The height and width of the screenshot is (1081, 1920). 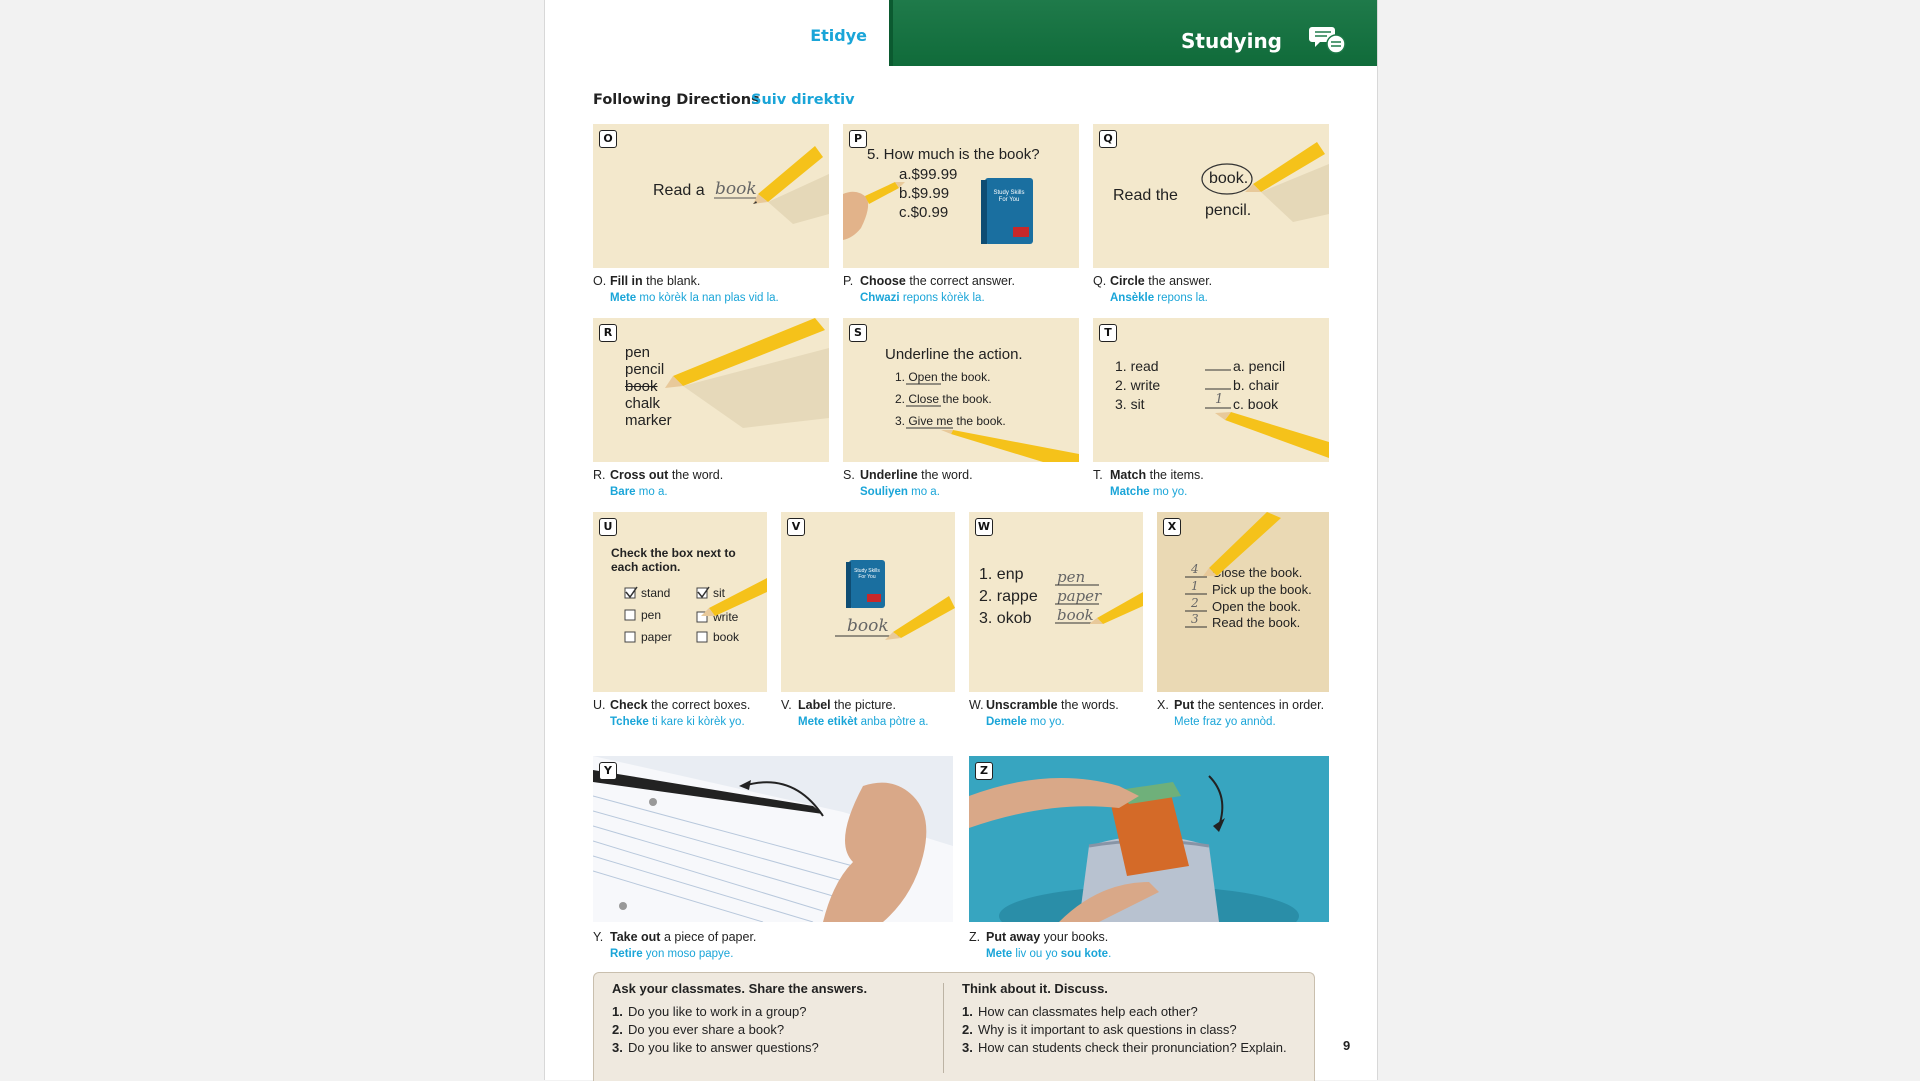 I want to click on chat-bubbles-icon, so click(x=1327, y=40).